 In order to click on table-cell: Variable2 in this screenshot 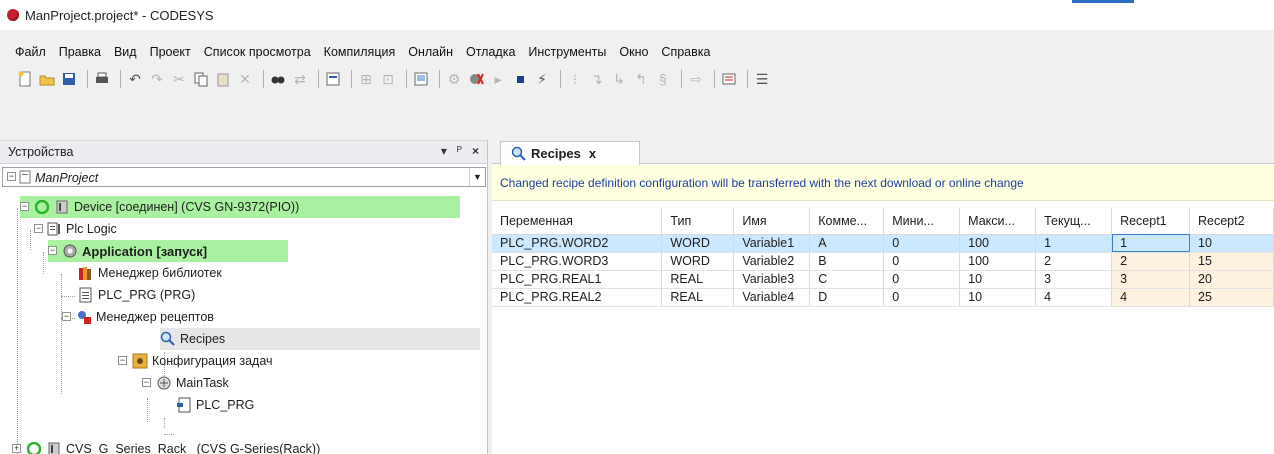, I will do `click(772, 261)`.